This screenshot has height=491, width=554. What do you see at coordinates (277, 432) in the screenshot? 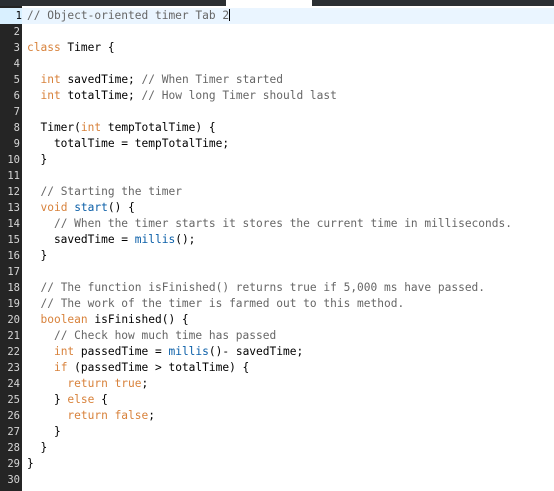
I see `code-line: 27 }` at bounding box center [277, 432].